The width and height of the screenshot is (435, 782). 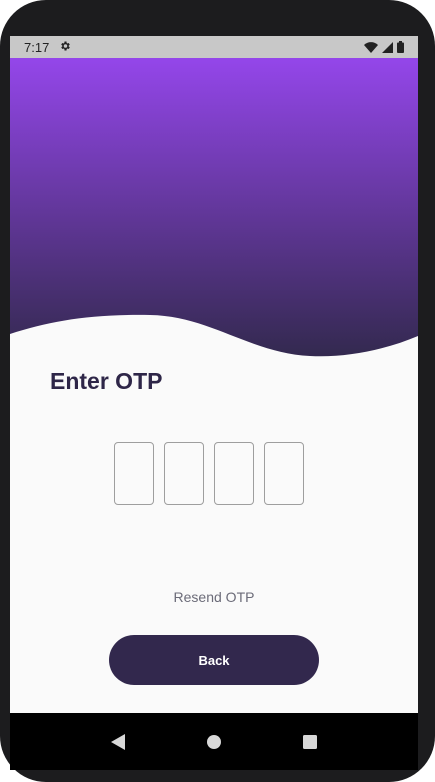 I want to click on status-bar: 7:17, so click(x=214, y=47).